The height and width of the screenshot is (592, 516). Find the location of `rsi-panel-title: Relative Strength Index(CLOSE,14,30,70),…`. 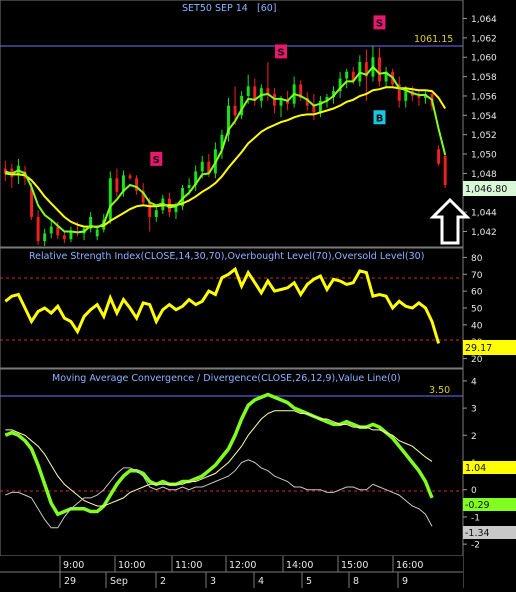

rsi-panel-title: Relative Strength Index(CLOSE,14,30,70),… is located at coordinates (226, 256).